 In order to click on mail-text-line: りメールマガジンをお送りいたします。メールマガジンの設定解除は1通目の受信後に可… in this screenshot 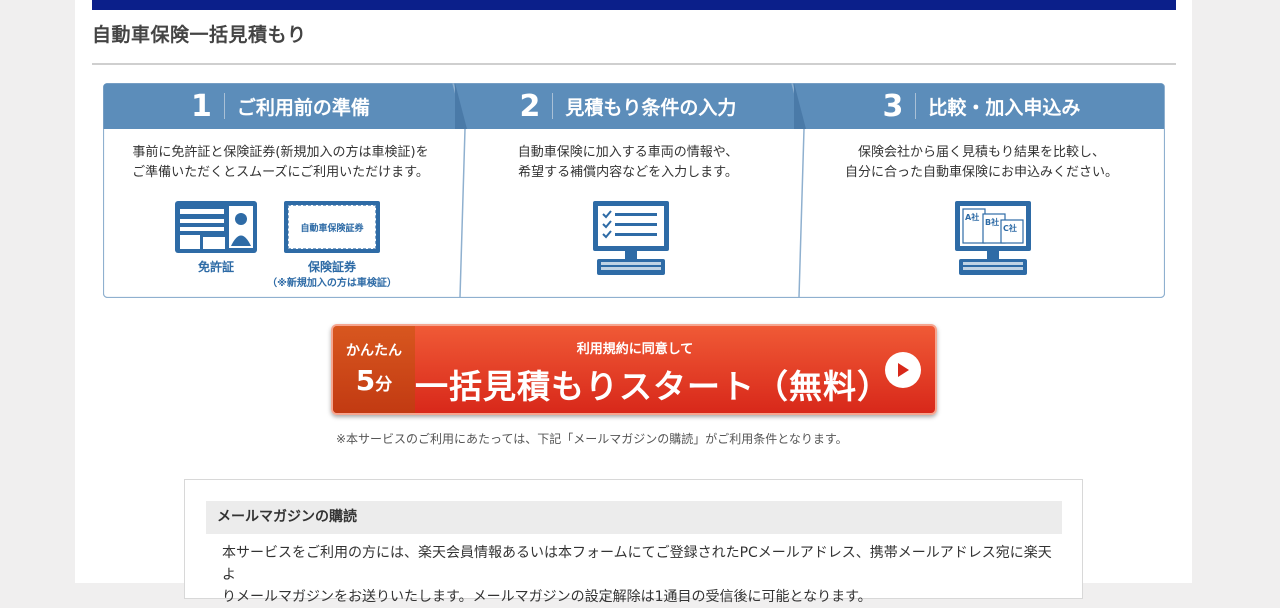, I will do `click(547, 597)`.